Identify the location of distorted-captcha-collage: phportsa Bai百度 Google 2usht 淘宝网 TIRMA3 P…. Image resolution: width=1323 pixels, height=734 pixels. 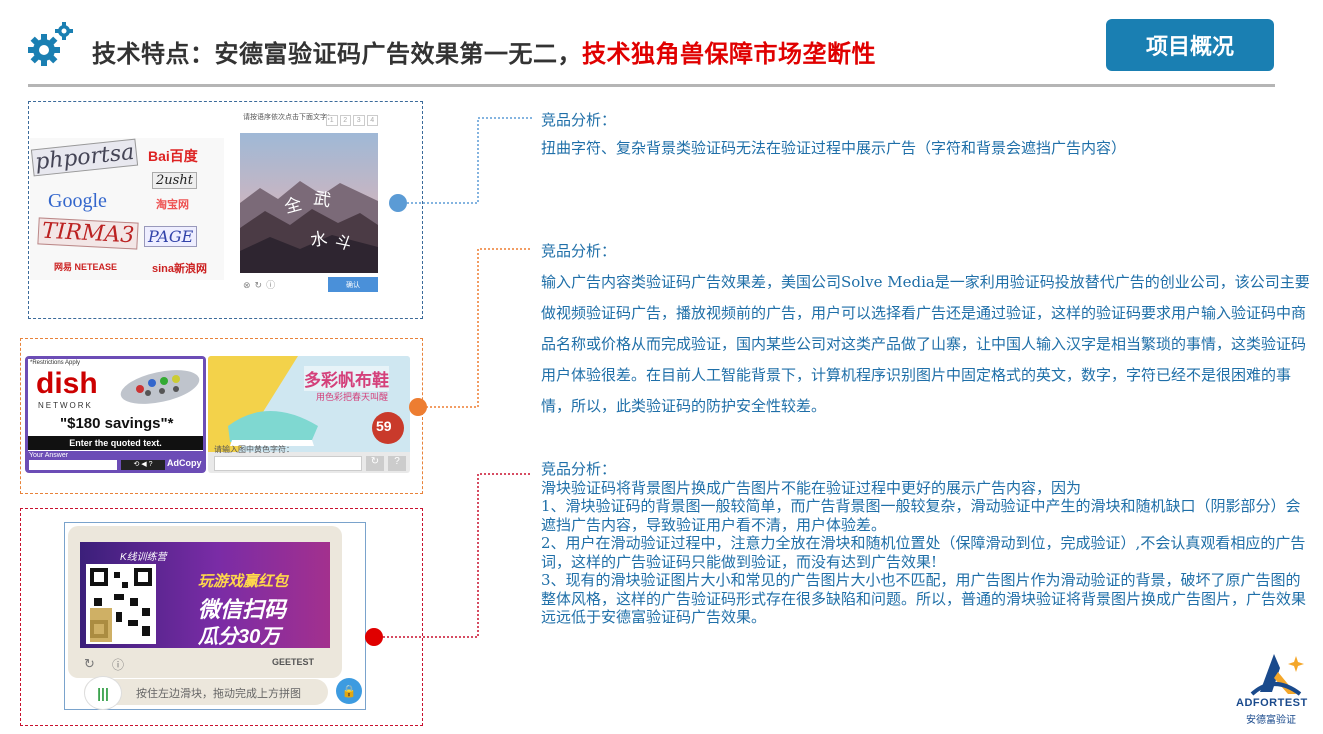
(127, 209).